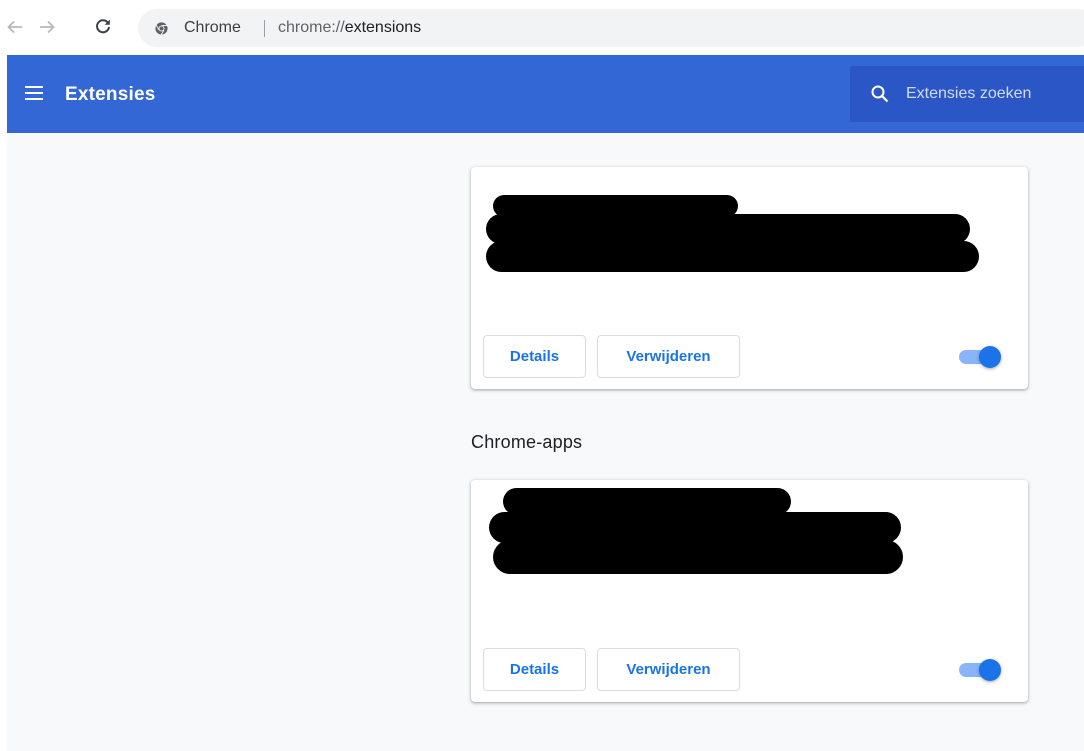 Image resolution: width=1084 pixels, height=751 pixels. I want to click on omnibox: Chrome chrome://extensions, so click(611, 28).